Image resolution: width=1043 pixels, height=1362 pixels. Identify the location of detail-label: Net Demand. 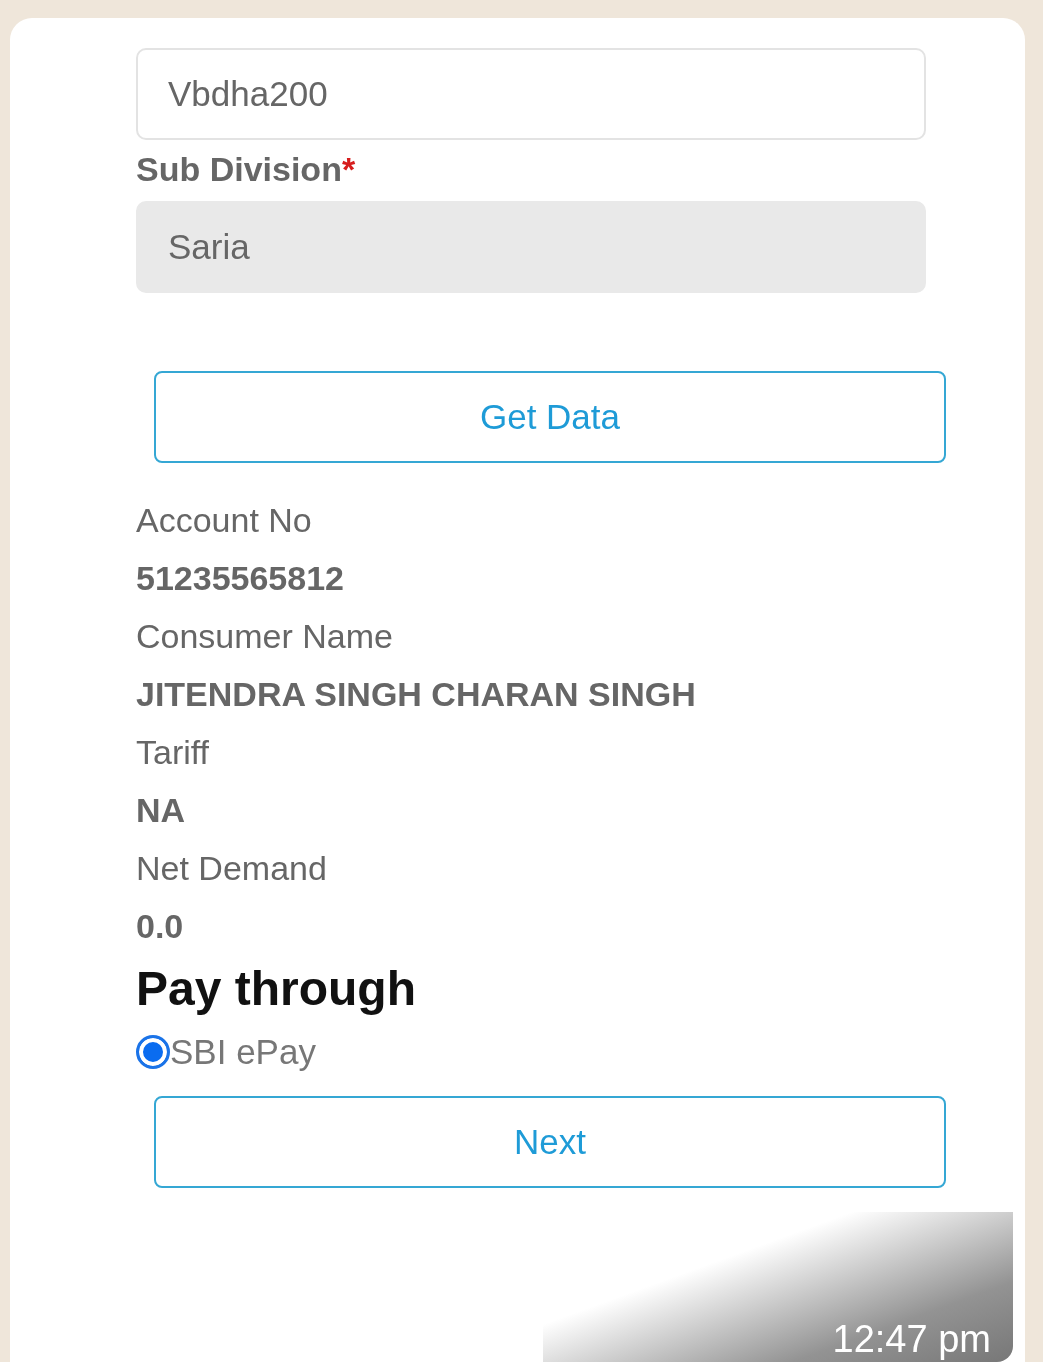
(231, 868).